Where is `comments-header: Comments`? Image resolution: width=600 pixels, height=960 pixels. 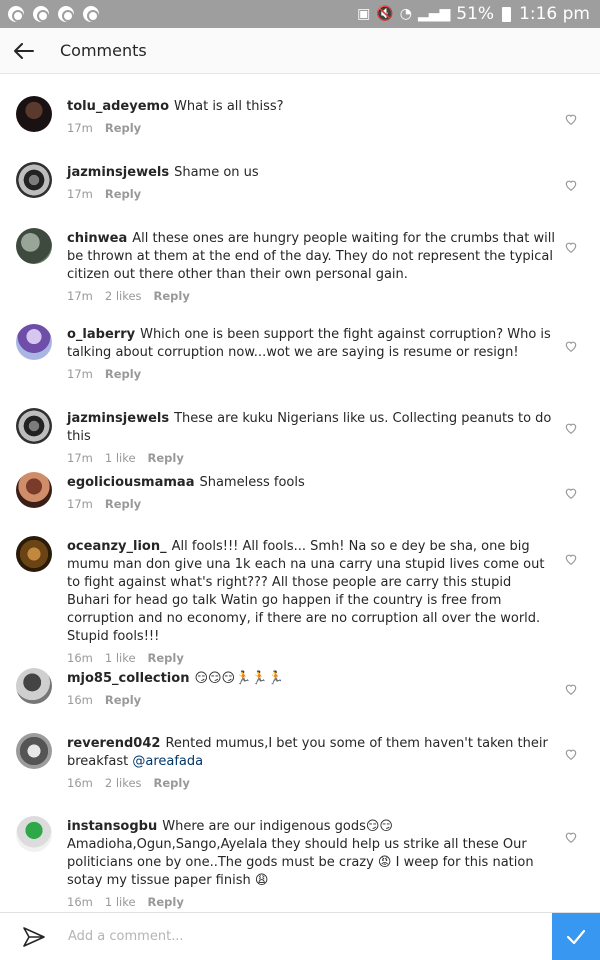 comments-header: Comments is located at coordinates (300, 51).